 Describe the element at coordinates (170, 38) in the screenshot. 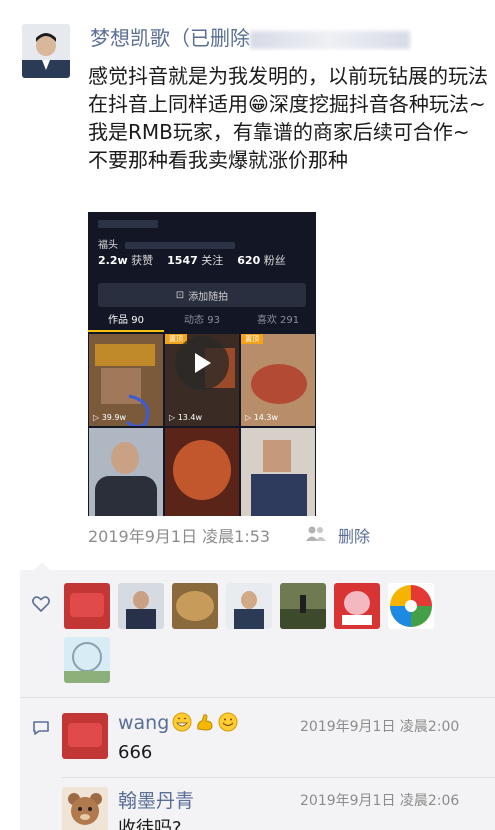

I see `author-name-text: 梦想凯歌（已删除` at that location.